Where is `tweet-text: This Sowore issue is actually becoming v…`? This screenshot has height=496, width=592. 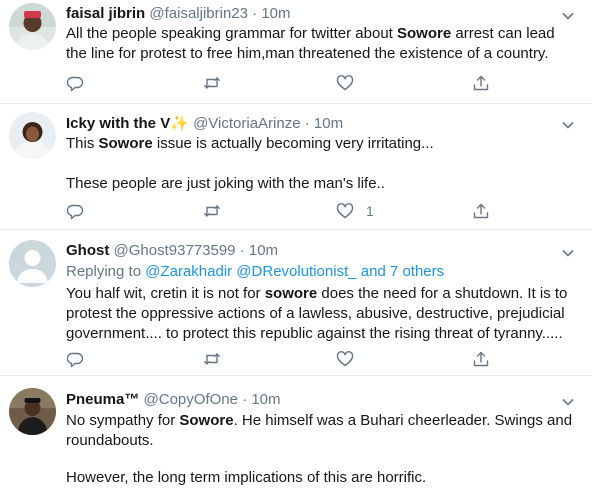 tweet-text: This Sowore issue is actually becoming v… is located at coordinates (321, 144).